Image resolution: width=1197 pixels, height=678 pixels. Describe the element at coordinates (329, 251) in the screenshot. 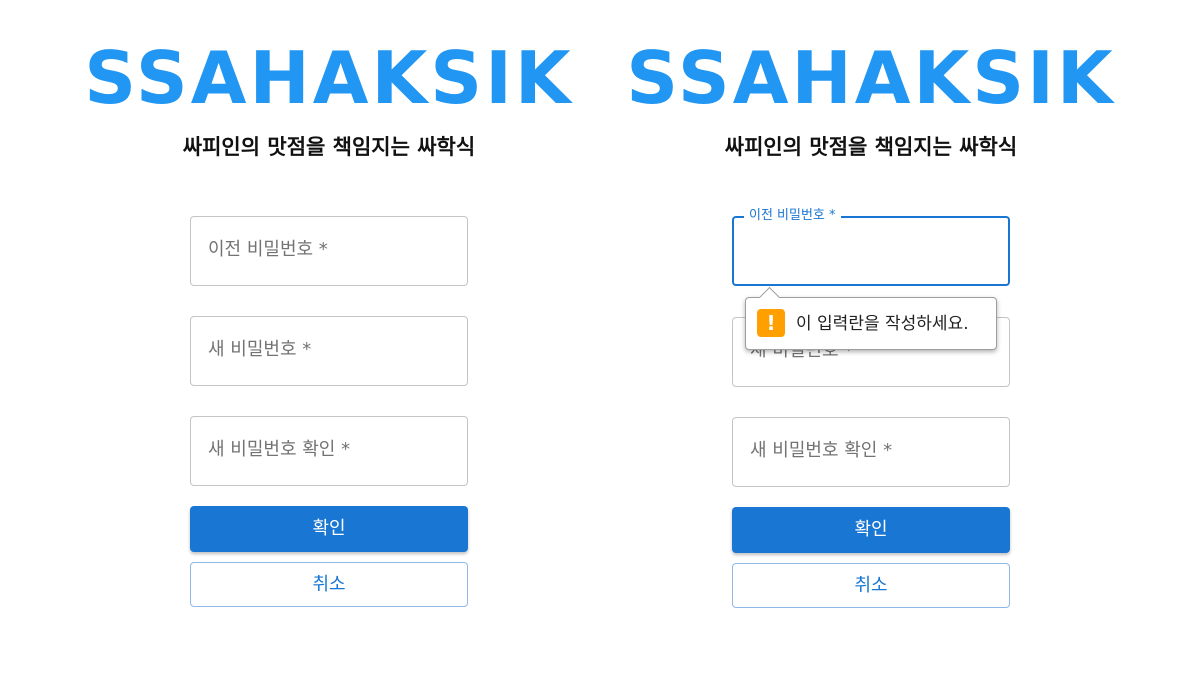

I see `old-password-field: 이전 비밀번호 *` at that location.